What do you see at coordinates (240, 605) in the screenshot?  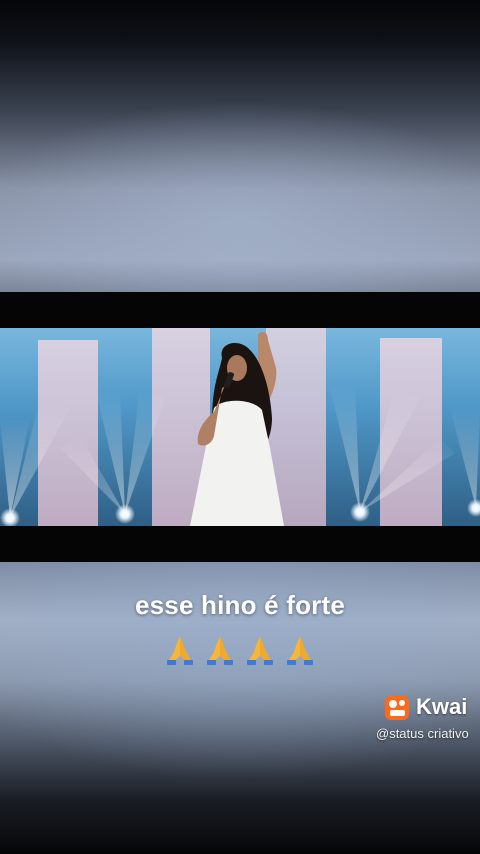 I see `caption-text: esse hino é forte` at bounding box center [240, 605].